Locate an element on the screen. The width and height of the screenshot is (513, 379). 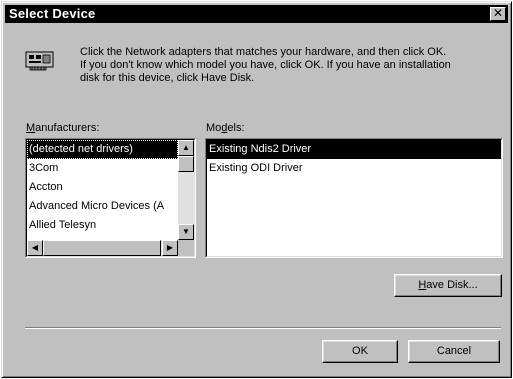
scroll-down-button: ▼ is located at coordinates (186, 232).